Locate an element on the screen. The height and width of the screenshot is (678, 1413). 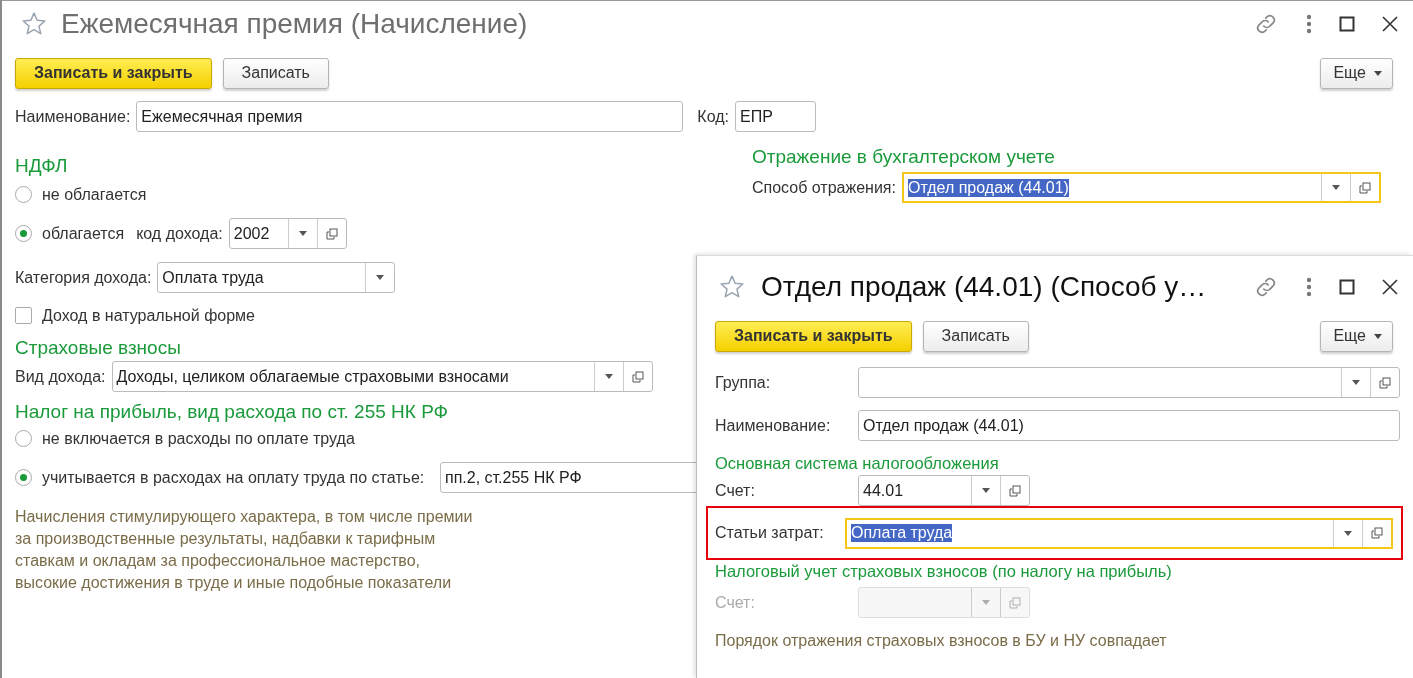
field-label: Вид дохода: is located at coordinates (60, 376).